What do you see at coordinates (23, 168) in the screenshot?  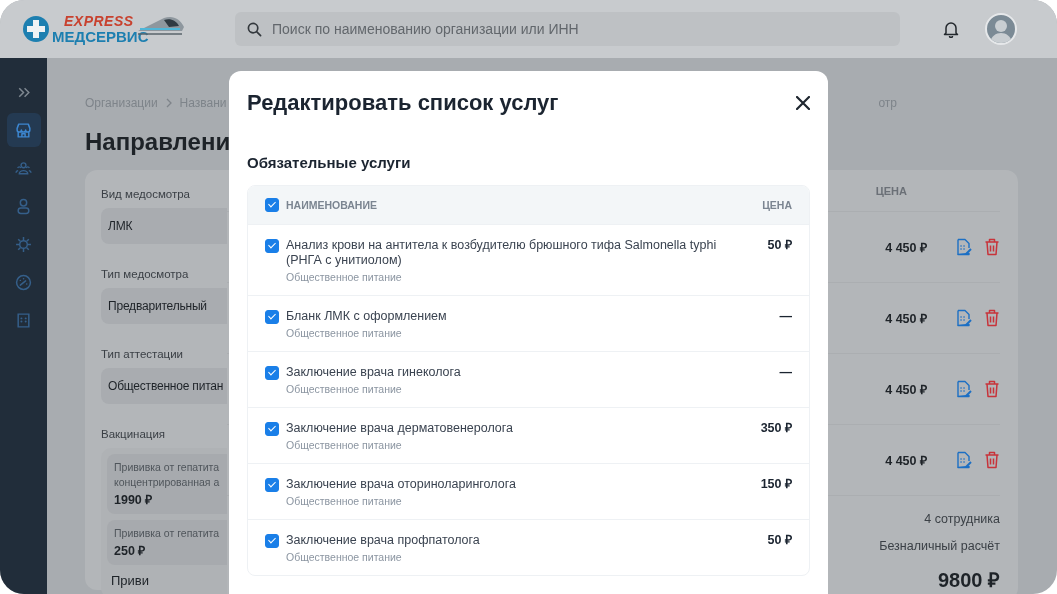 I see `users-icon` at bounding box center [23, 168].